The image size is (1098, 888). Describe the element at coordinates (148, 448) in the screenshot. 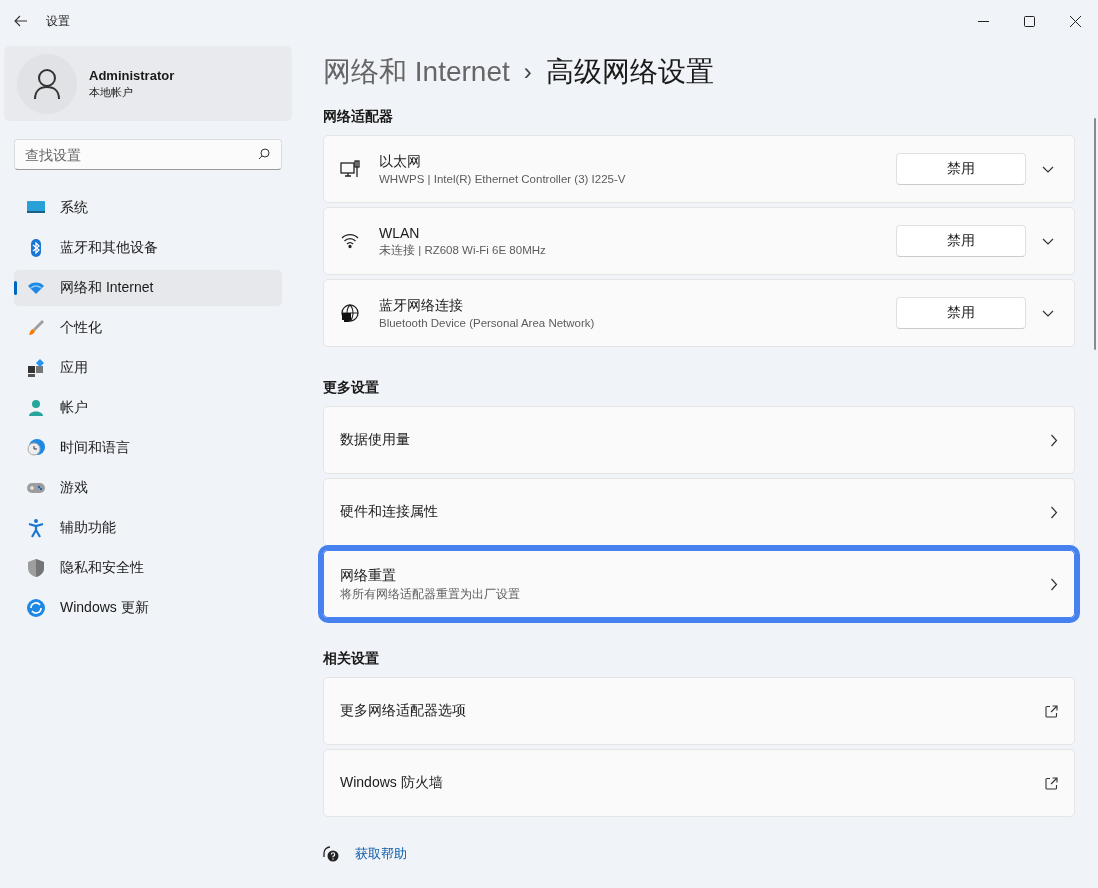

I see `sidebar-item: 时间和语言` at that location.